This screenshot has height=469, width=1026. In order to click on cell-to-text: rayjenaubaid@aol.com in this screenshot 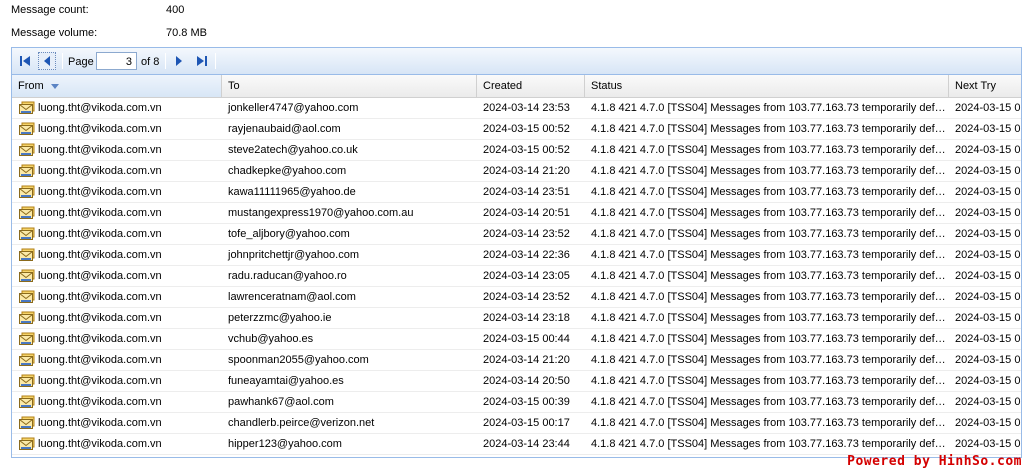, I will do `click(284, 129)`.